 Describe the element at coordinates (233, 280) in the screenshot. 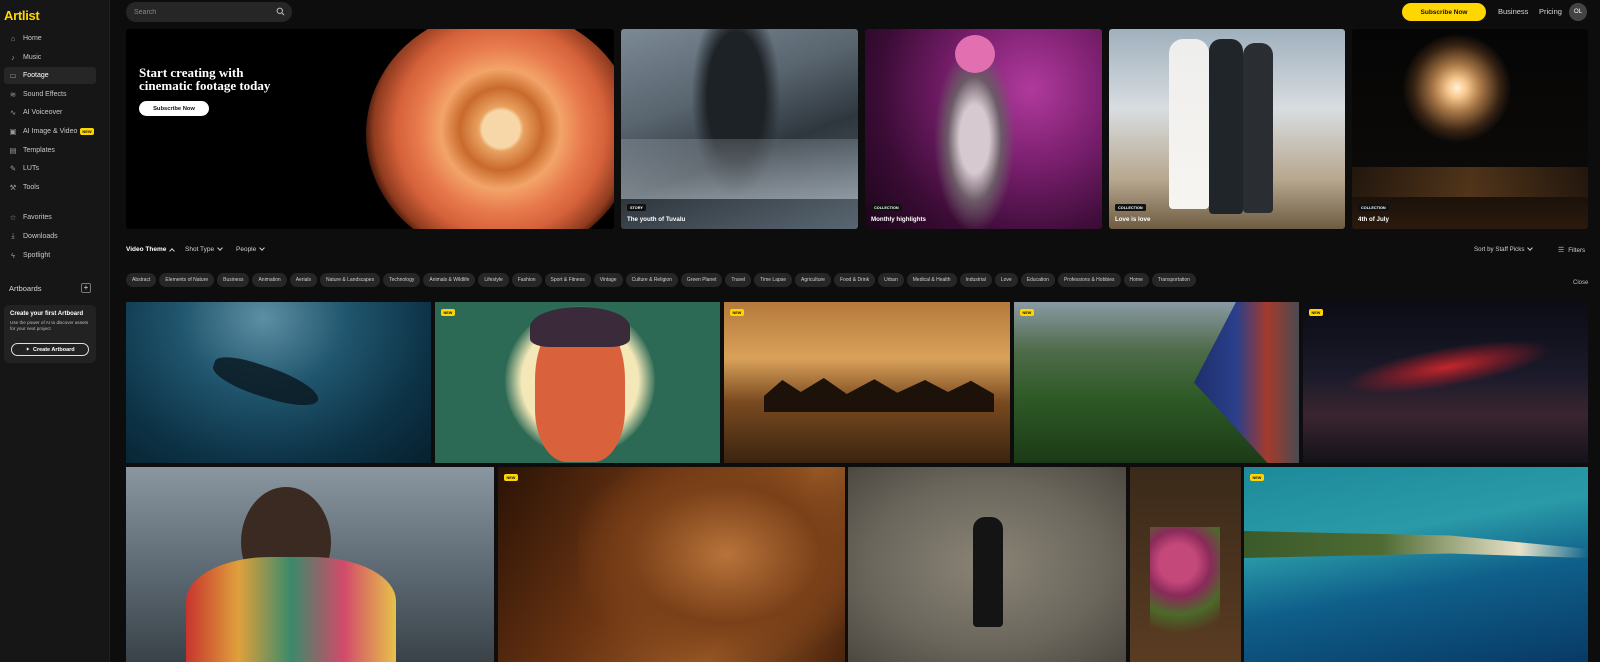

I see `tag-business: Business` at that location.